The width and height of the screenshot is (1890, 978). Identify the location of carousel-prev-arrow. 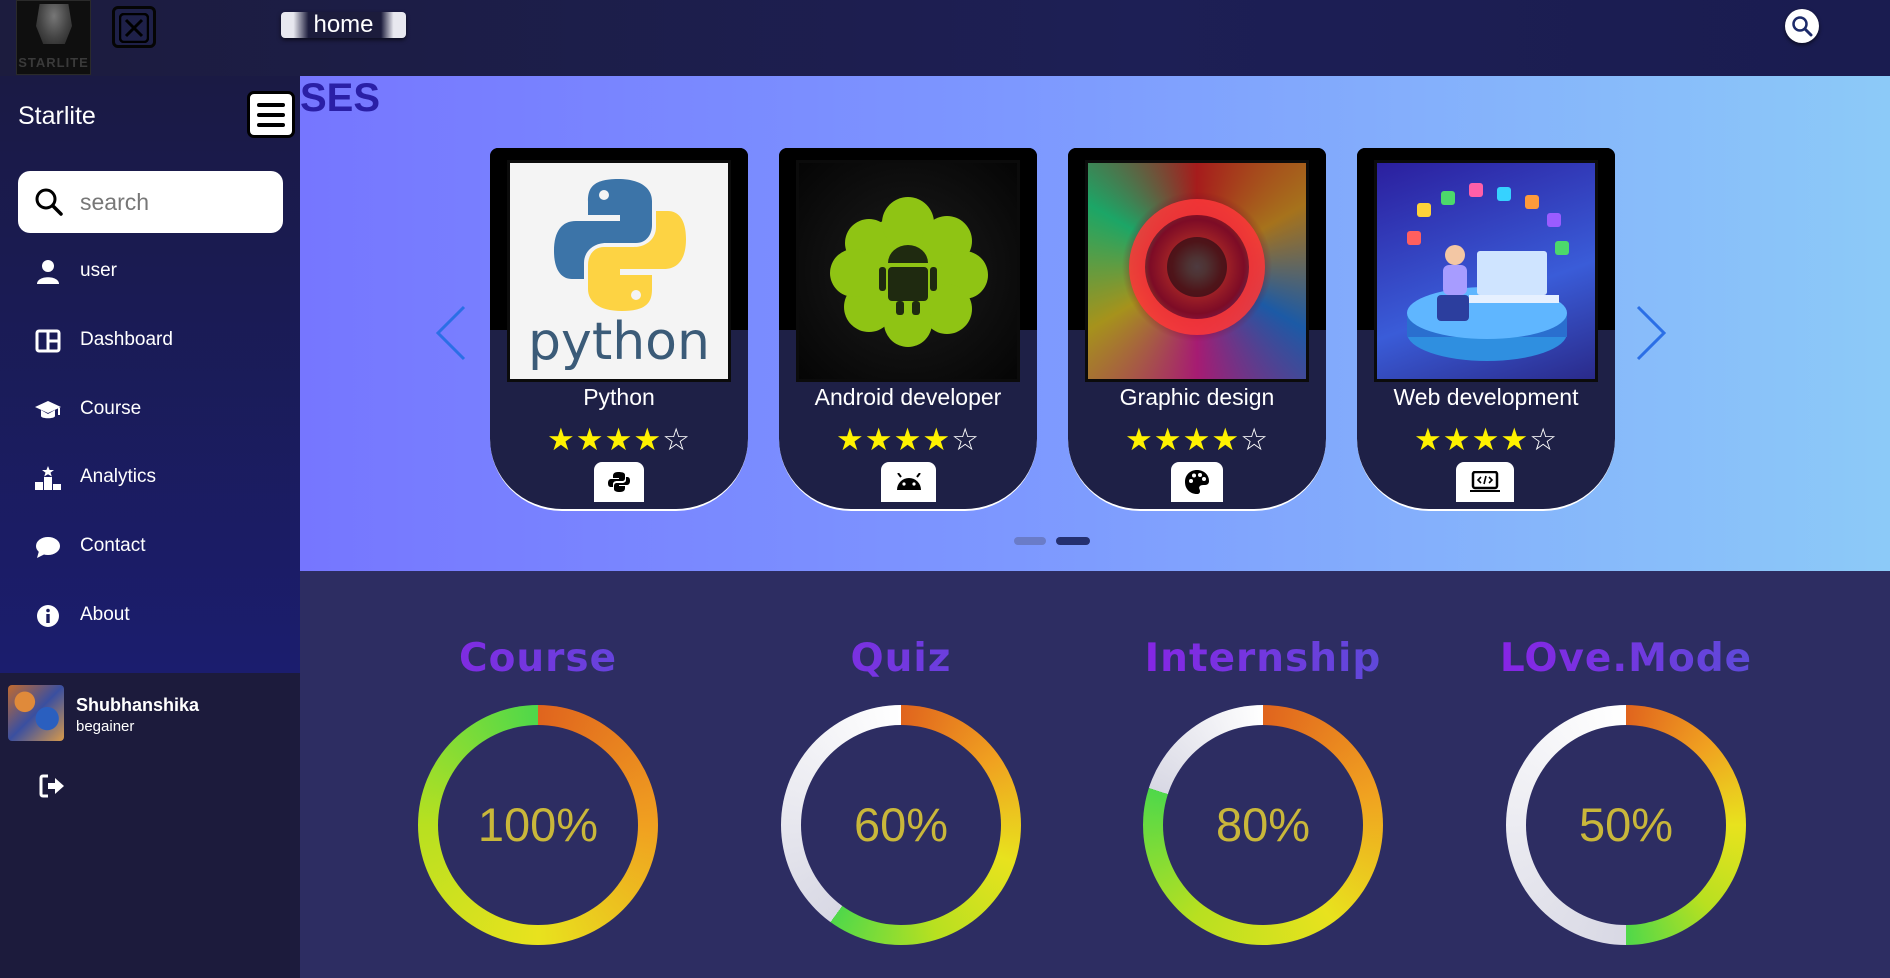
(451, 333).